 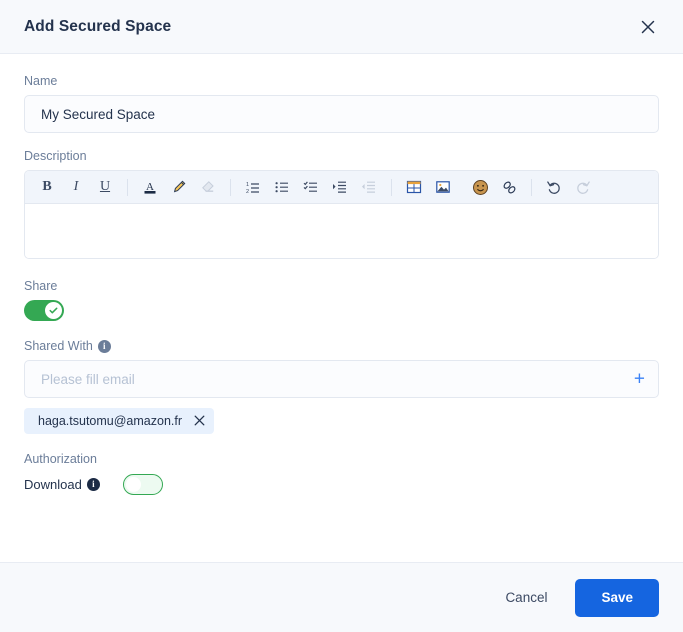 I want to click on list-item: haga.tsutomu@amazon.fr, so click(x=119, y=421).